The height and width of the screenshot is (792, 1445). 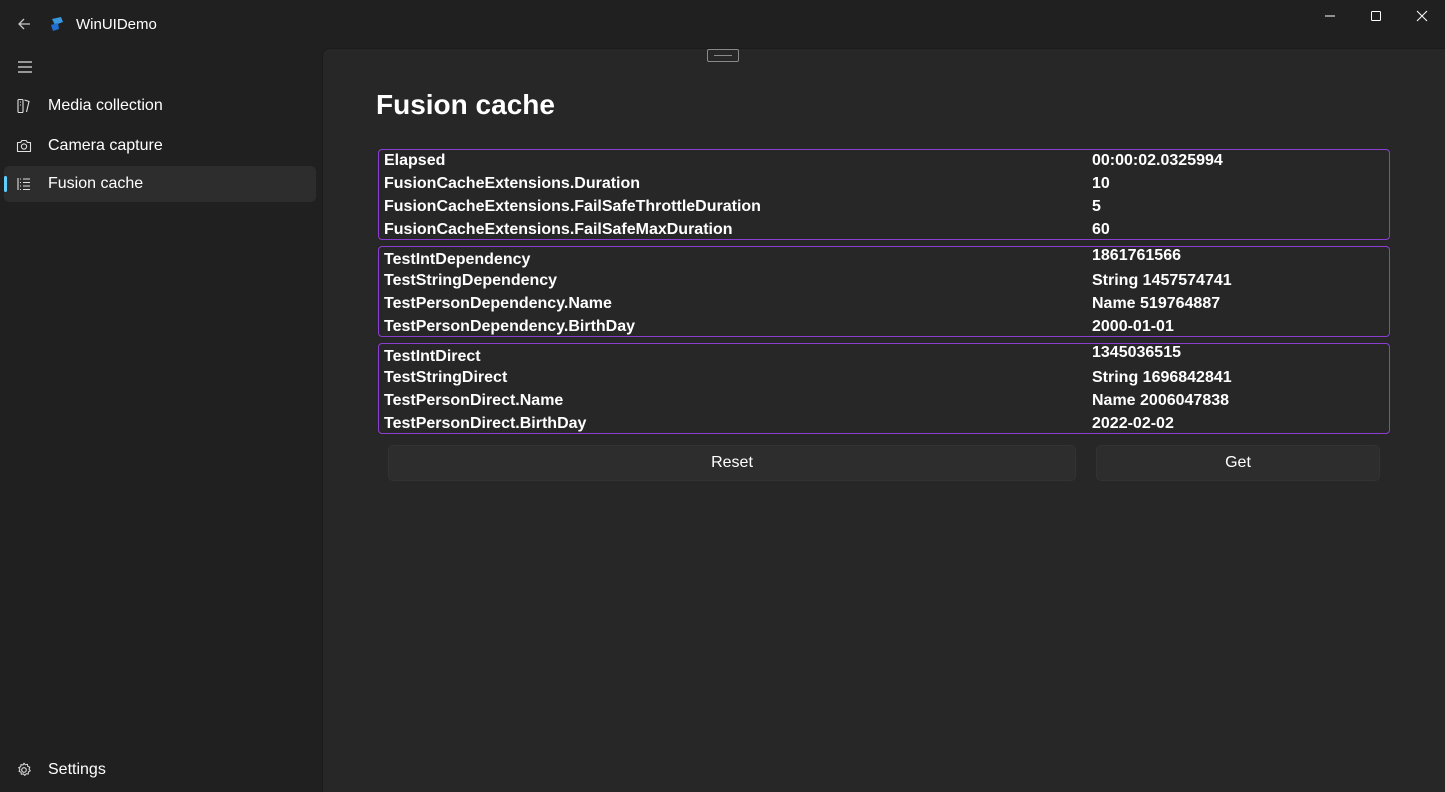 What do you see at coordinates (1162, 280) in the screenshot?
I see `row-value: String 1457574741` at bounding box center [1162, 280].